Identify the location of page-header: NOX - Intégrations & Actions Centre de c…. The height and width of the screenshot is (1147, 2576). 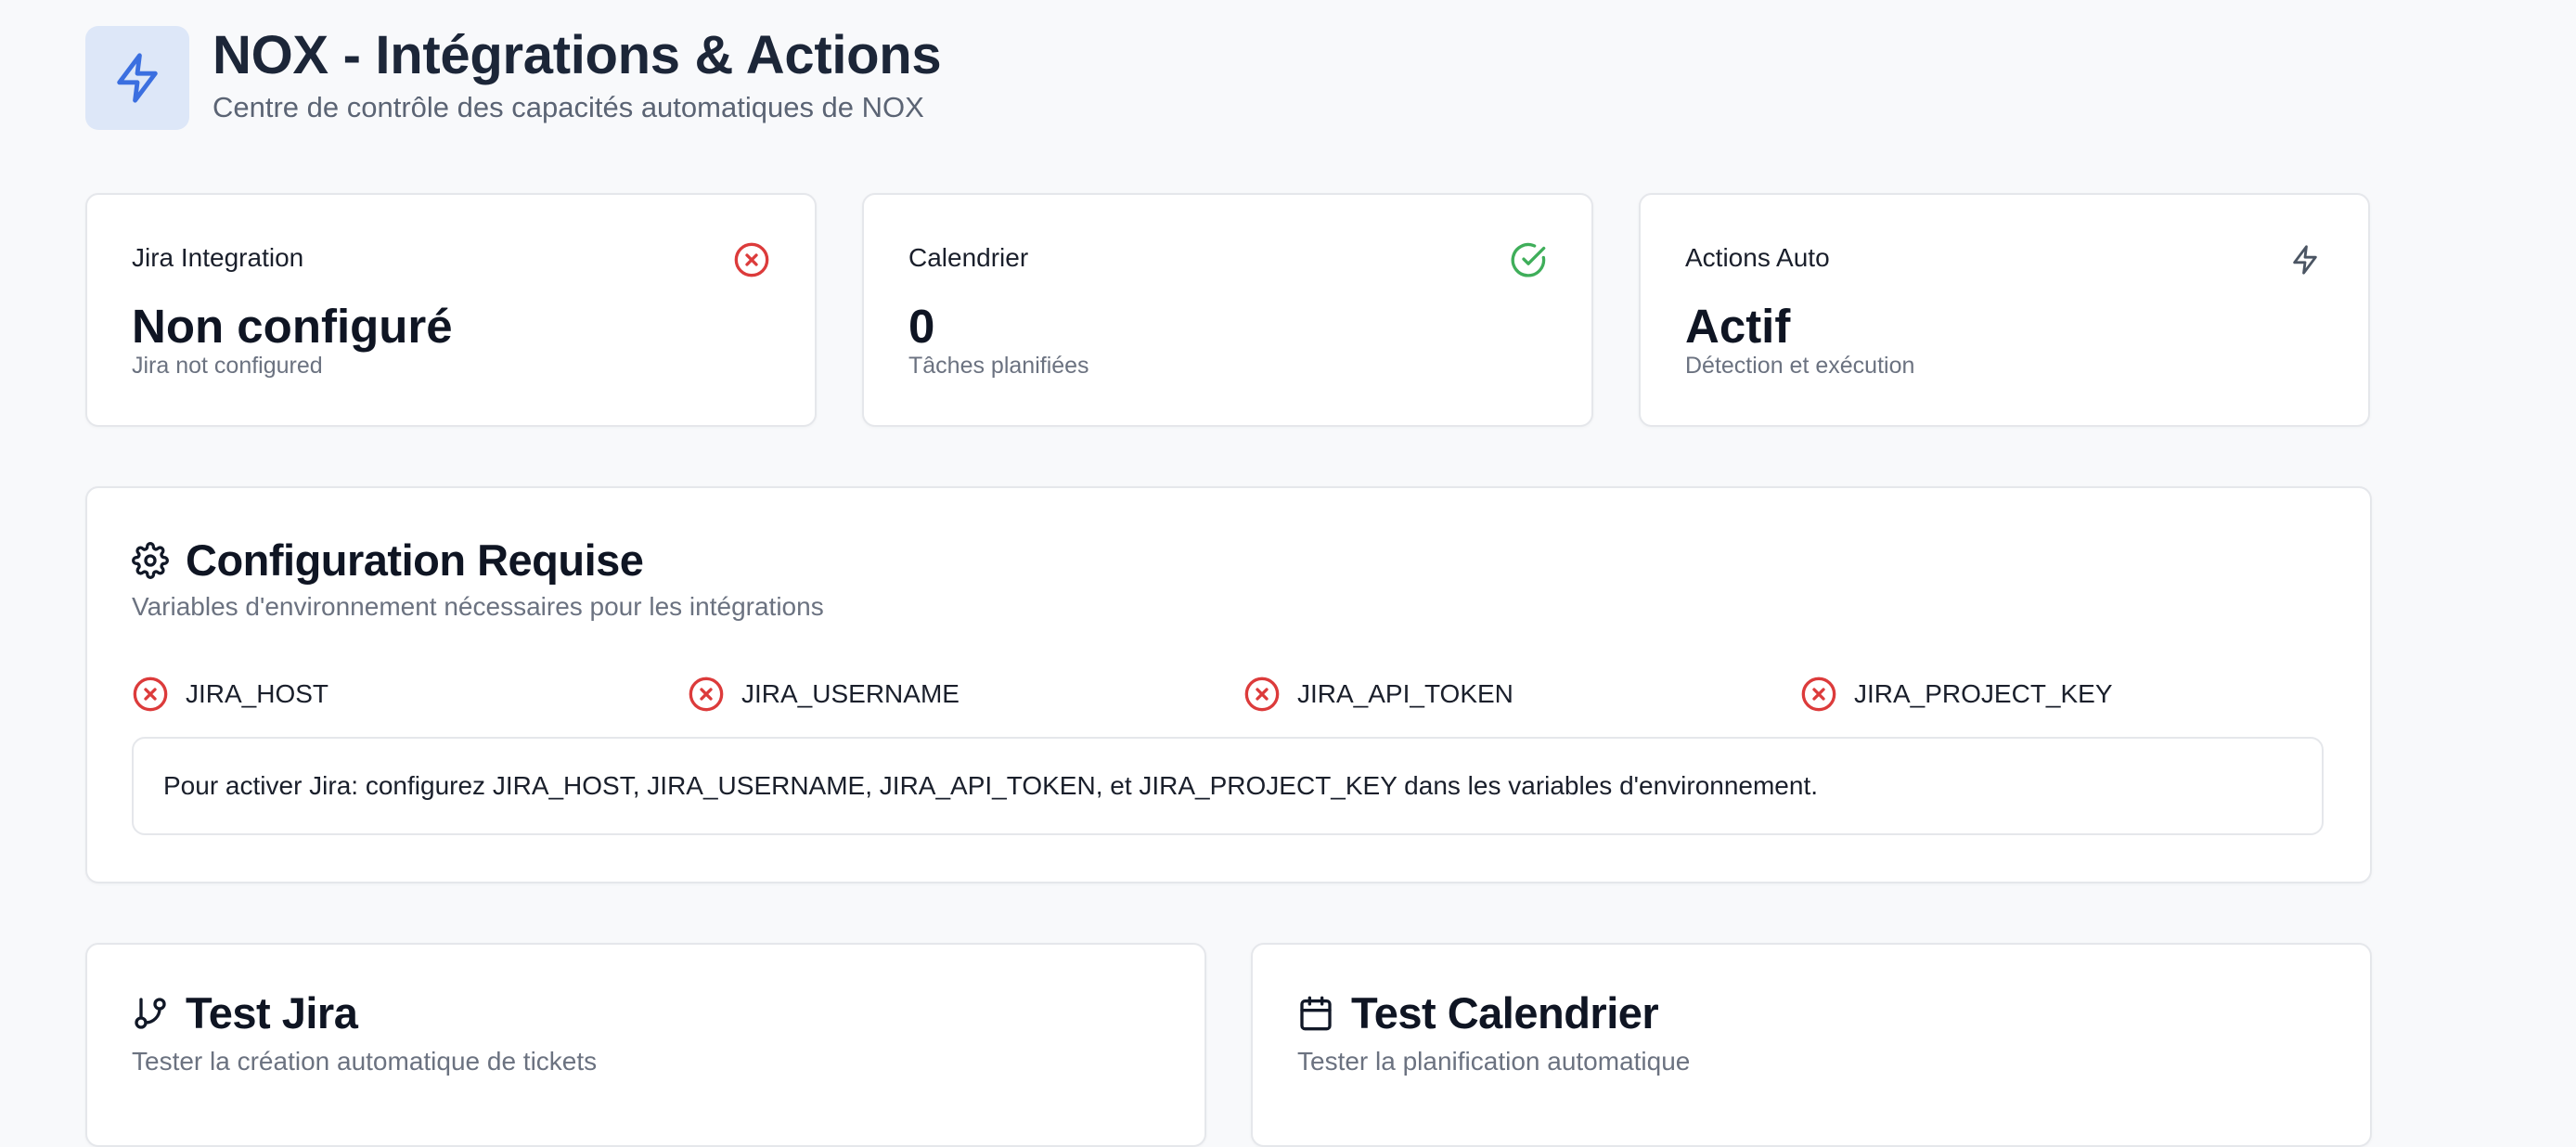
(513, 77).